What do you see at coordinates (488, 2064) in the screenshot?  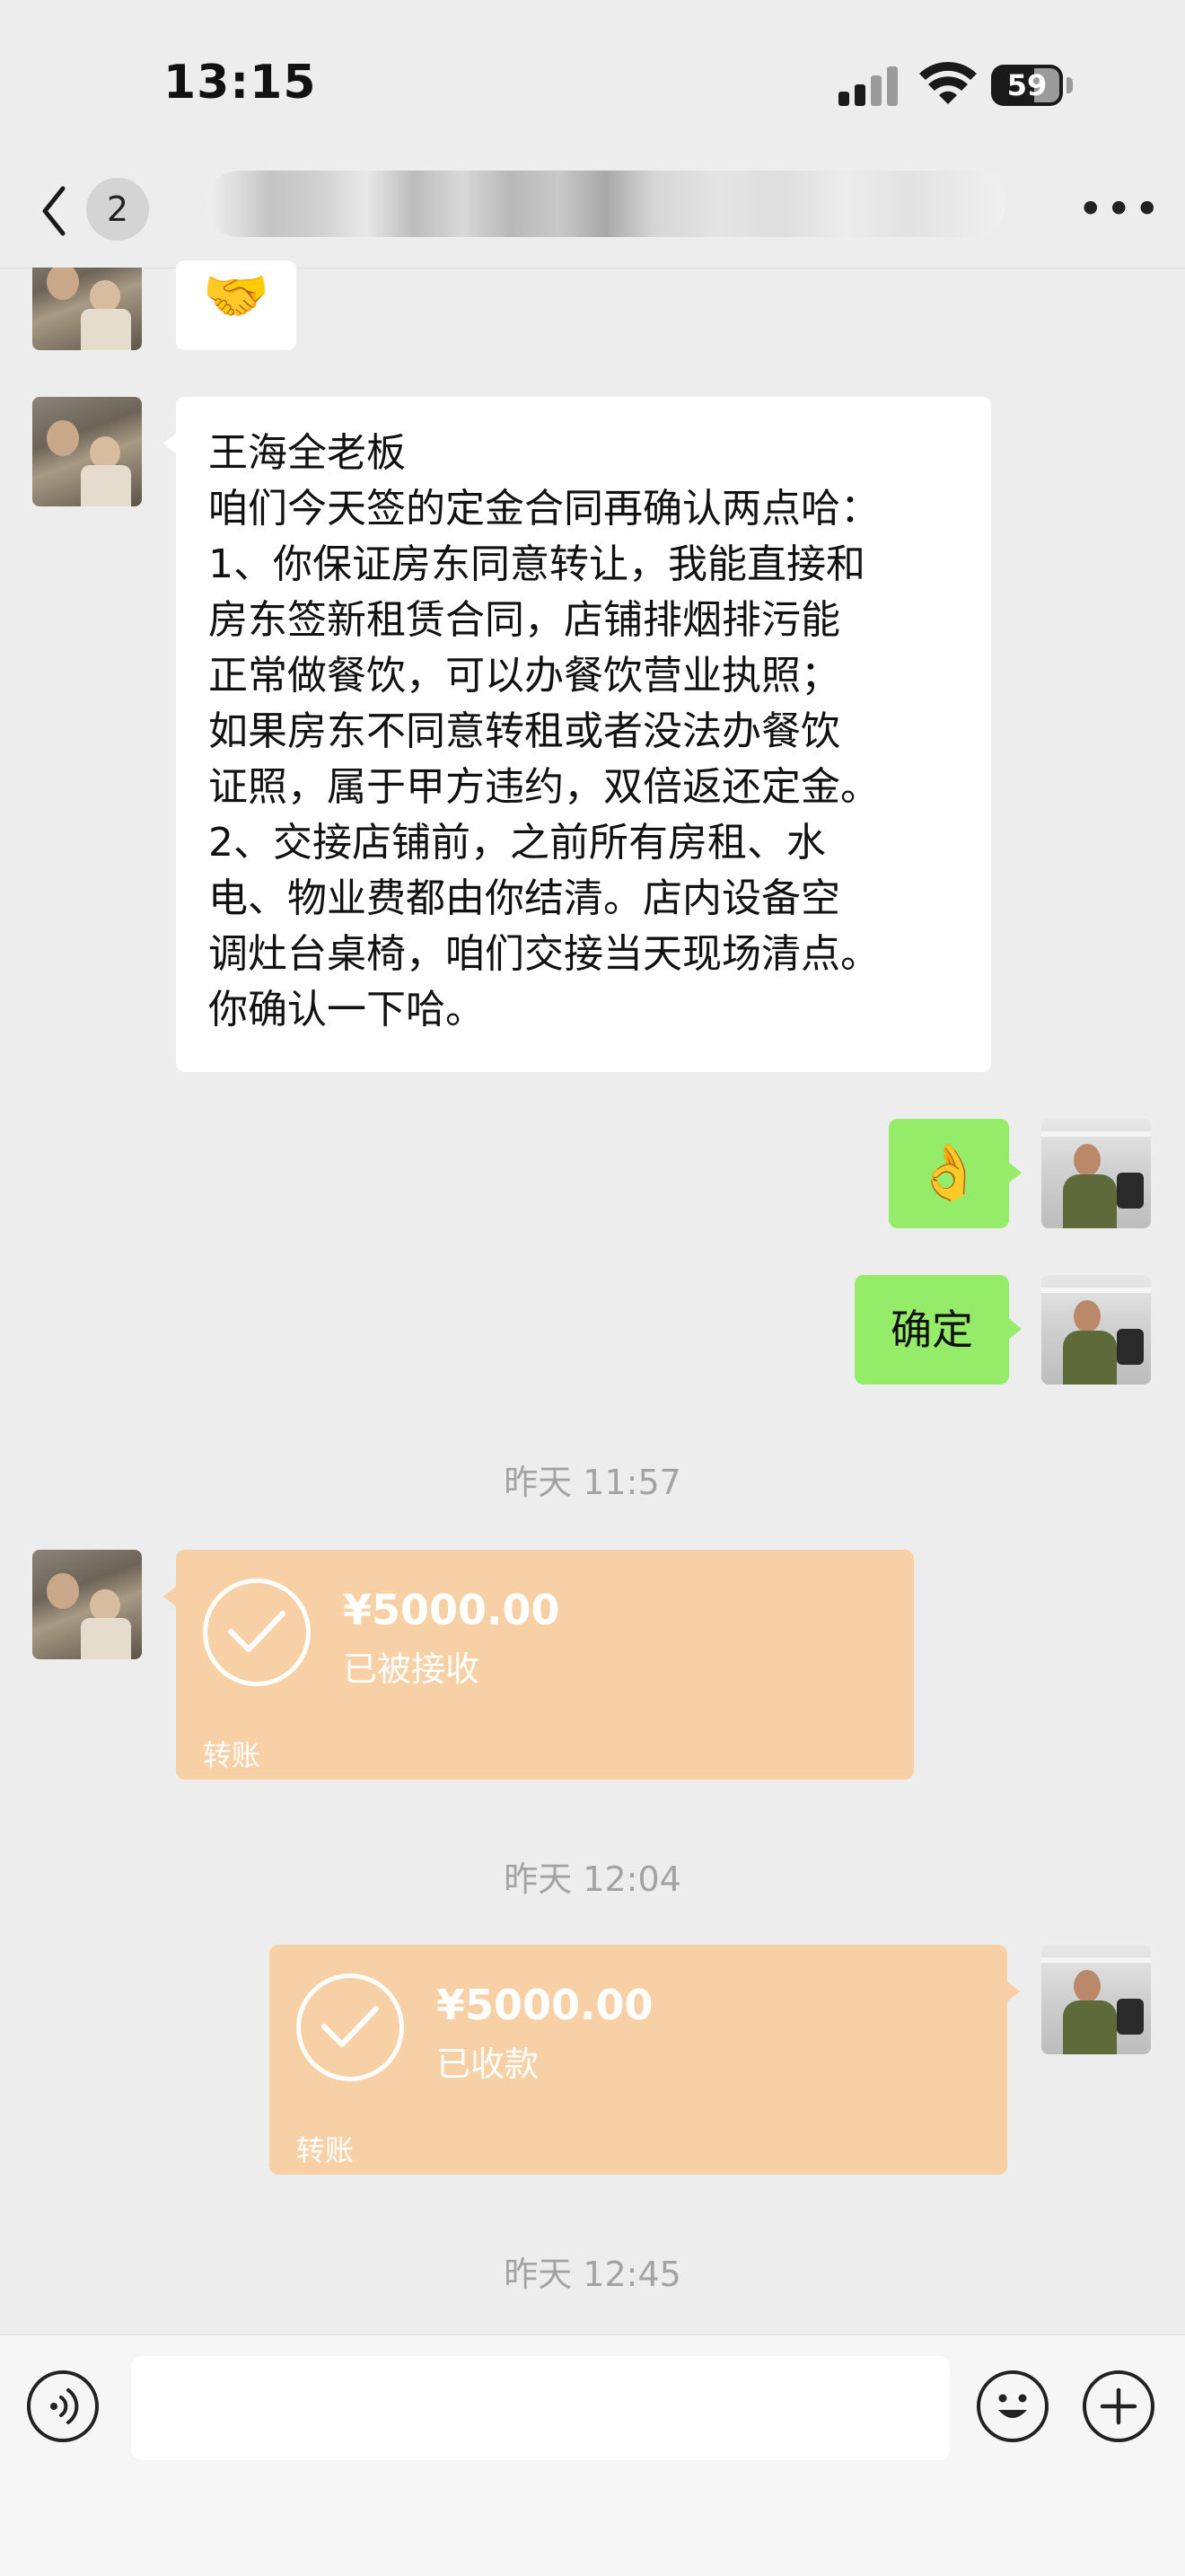 I see `transfer-status: 已收款` at bounding box center [488, 2064].